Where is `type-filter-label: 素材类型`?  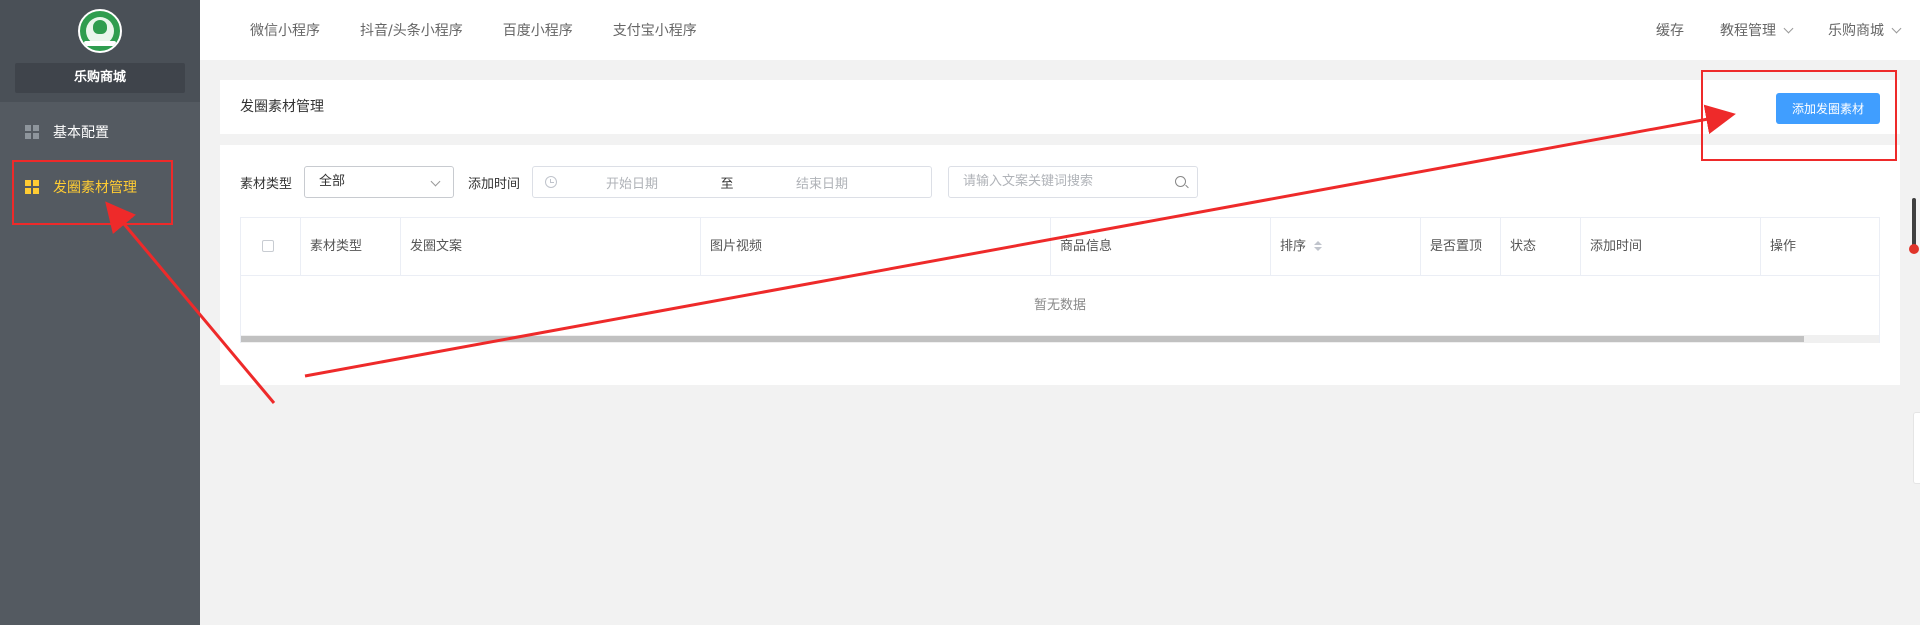
type-filter-label: 素材类型 is located at coordinates (266, 184).